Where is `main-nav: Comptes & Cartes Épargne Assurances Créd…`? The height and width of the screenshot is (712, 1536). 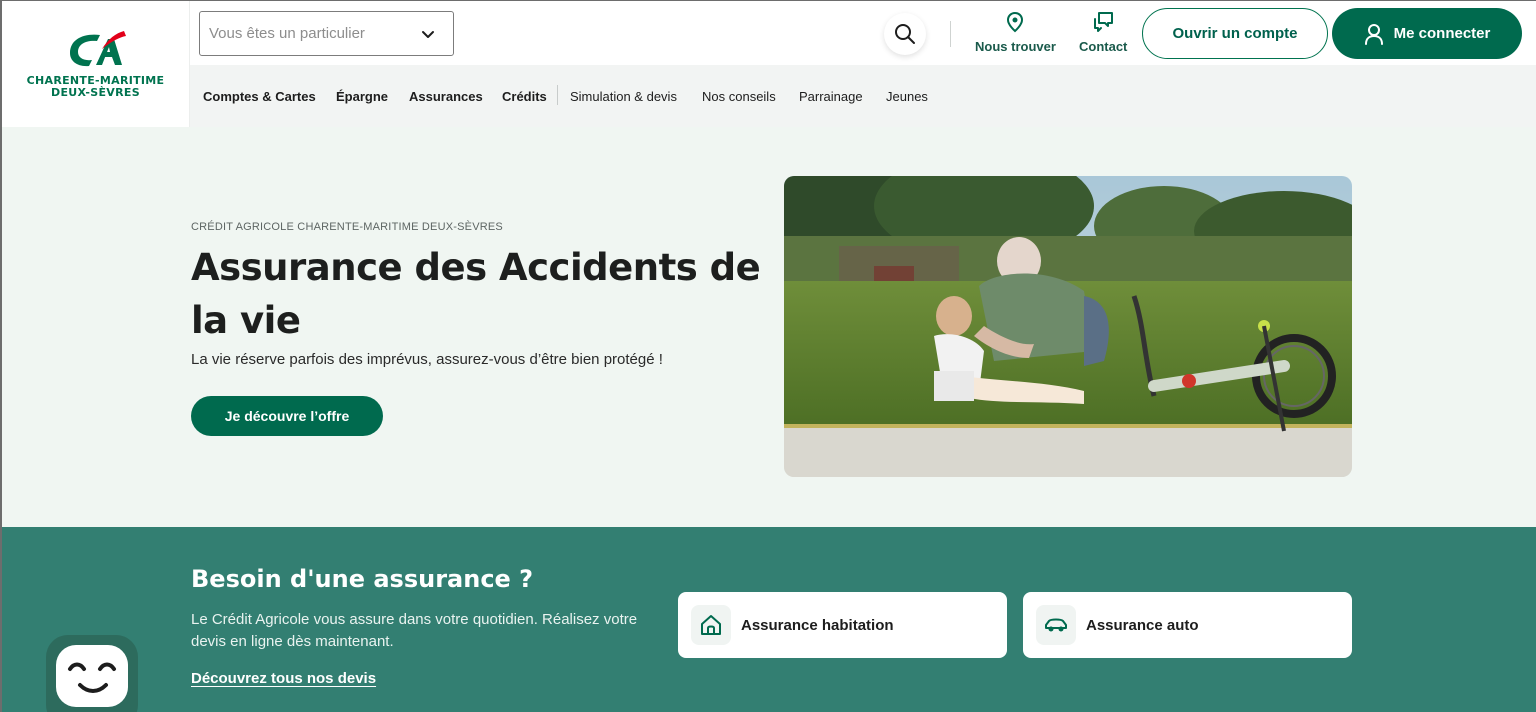
main-nav: Comptes & Cartes Épargne Assurances Créd… is located at coordinates (863, 96).